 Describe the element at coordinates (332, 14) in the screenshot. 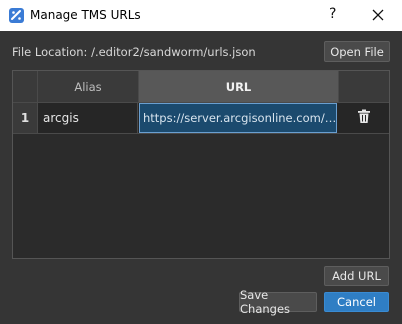

I see `help-button: ?` at that location.